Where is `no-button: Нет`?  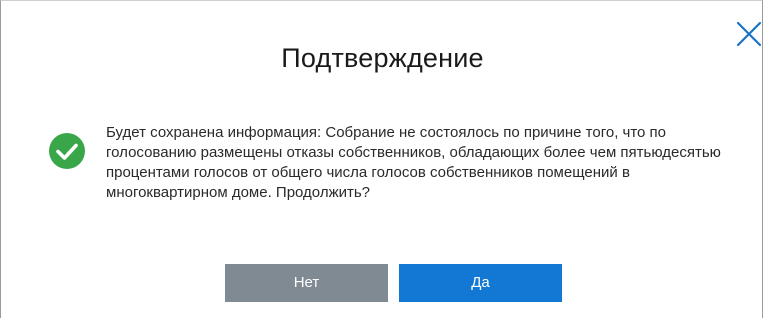 no-button: Нет is located at coordinates (306, 283).